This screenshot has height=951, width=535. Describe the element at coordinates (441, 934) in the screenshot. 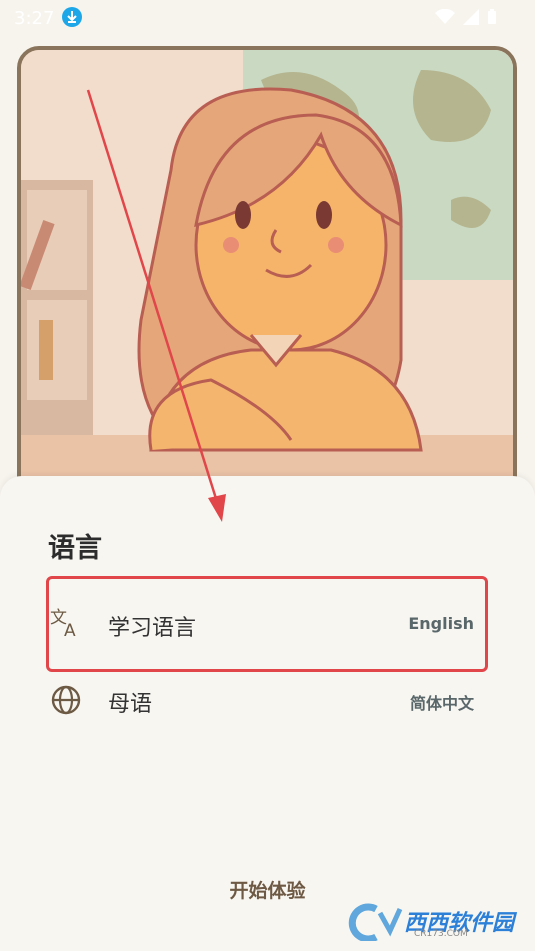

I see `watermark-subtext: CR173.COM` at that location.